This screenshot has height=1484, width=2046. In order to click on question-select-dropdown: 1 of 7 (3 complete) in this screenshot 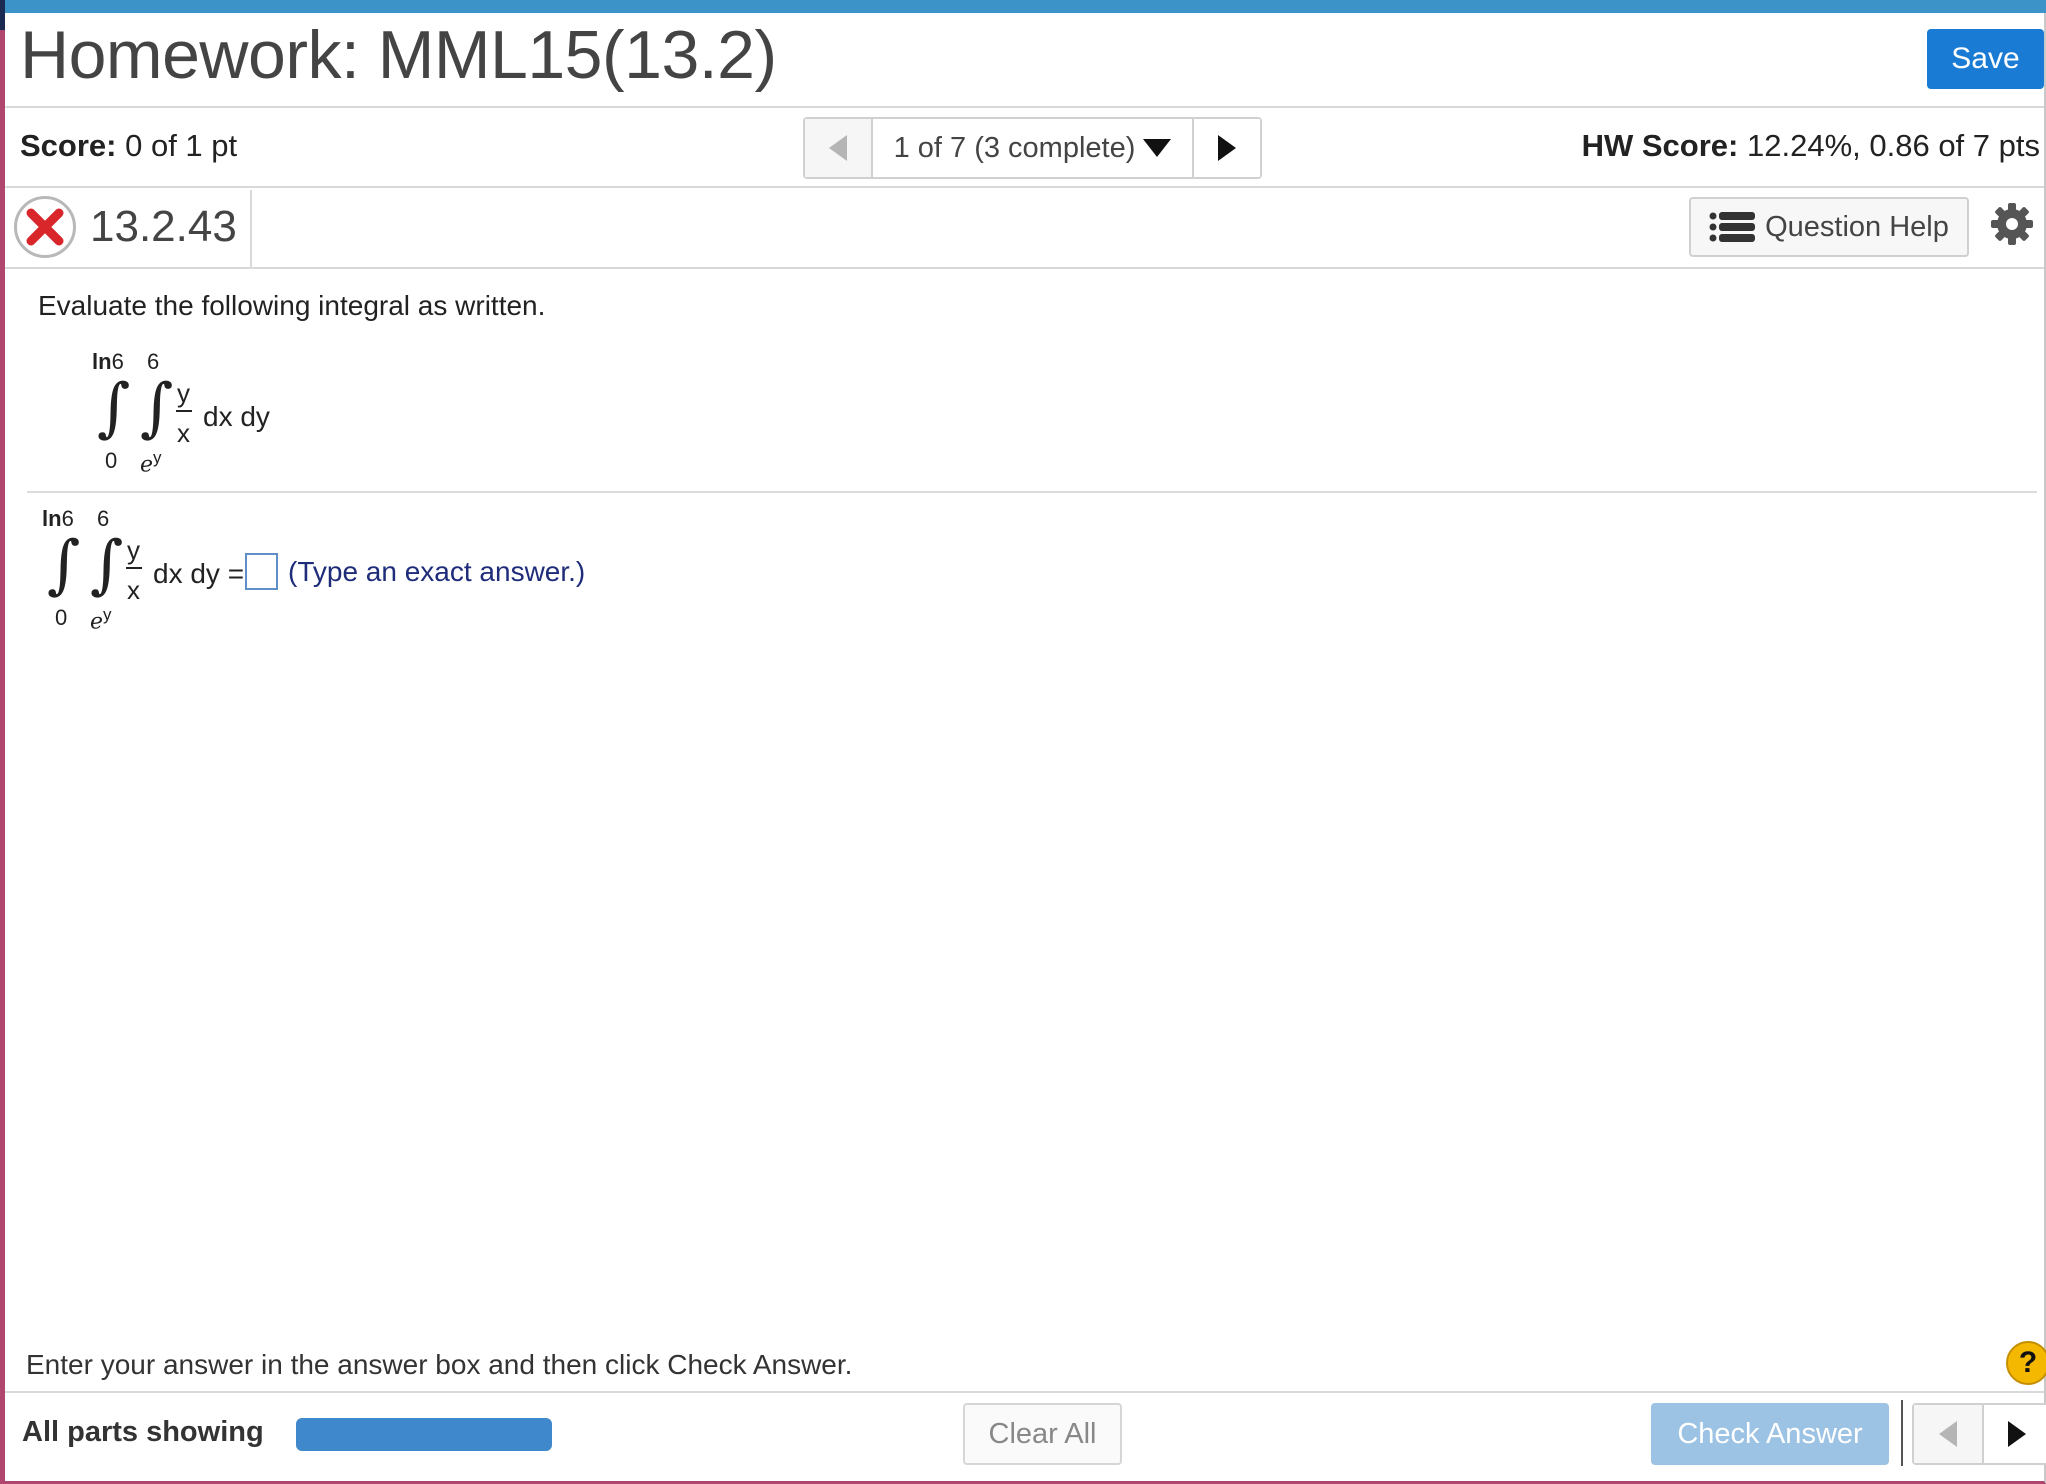, I will do `click(1033, 148)`.